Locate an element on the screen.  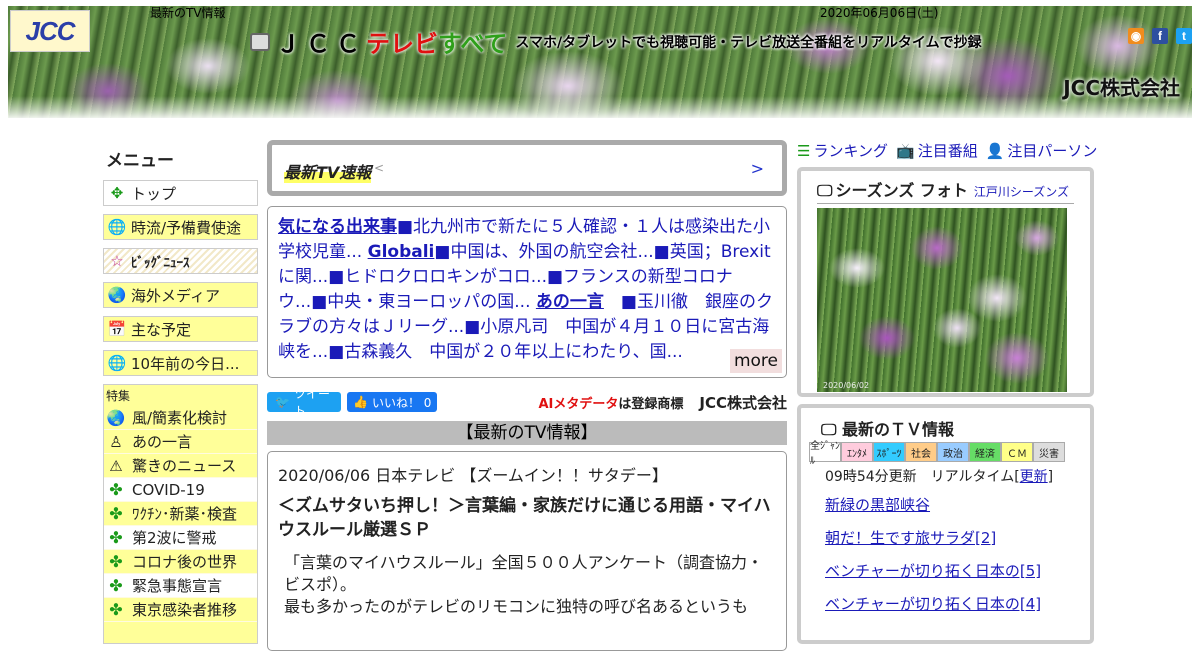
feature-item: 🌏 風/簡素化検討 is located at coordinates (180, 418).